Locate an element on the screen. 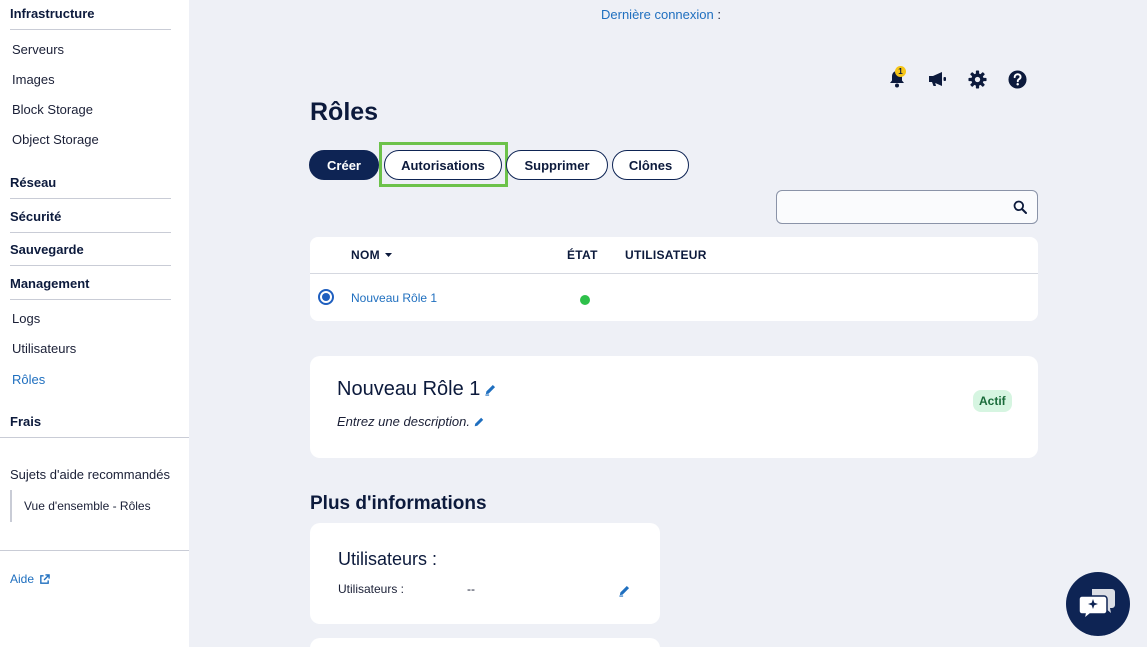 This screenshot has height=647, width=1147. role-description: Entrez une description. is located at coordinates (411, 421).